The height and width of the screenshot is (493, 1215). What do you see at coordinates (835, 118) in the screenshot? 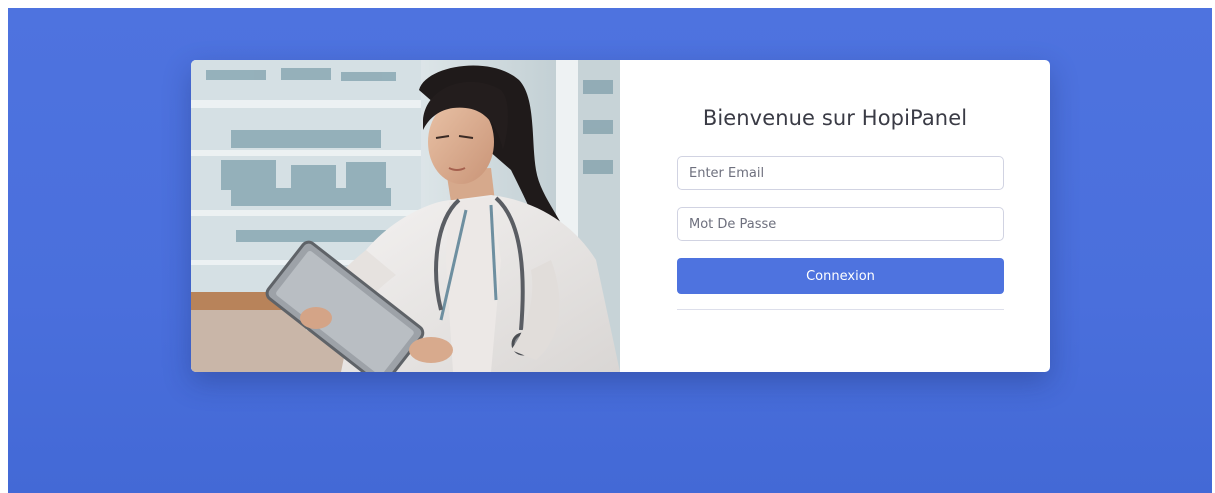
I see `login-title: Bienvenue sur HopiPanel` at bounding box center [835, 118].